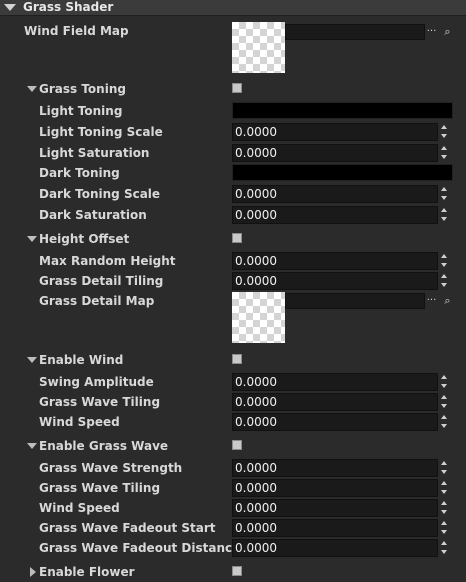 The width and height of the screenshot is (466, 582). What do you see at coordinates (335, 261) in the screenshot?
I see `max-random-height-input: 0.0000` at bounding box center [335, 261].